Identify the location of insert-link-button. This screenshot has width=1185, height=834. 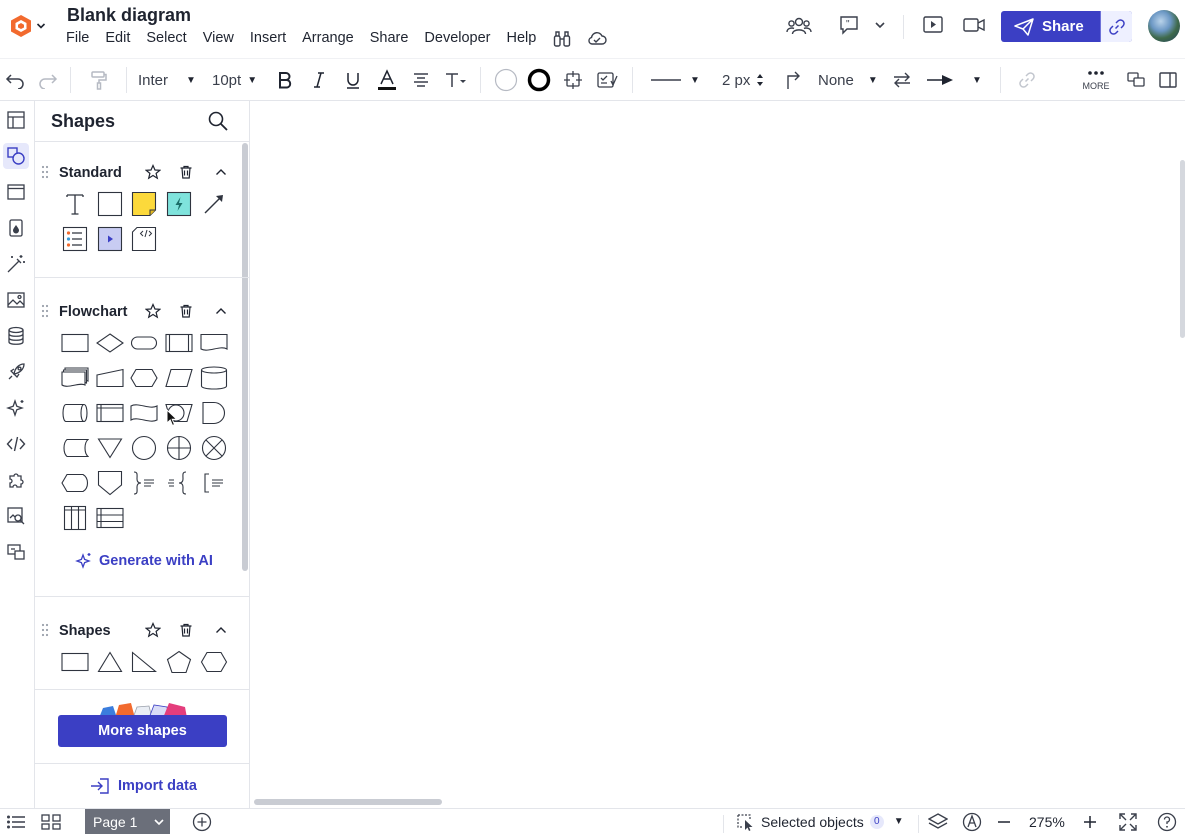
(1027, 80).